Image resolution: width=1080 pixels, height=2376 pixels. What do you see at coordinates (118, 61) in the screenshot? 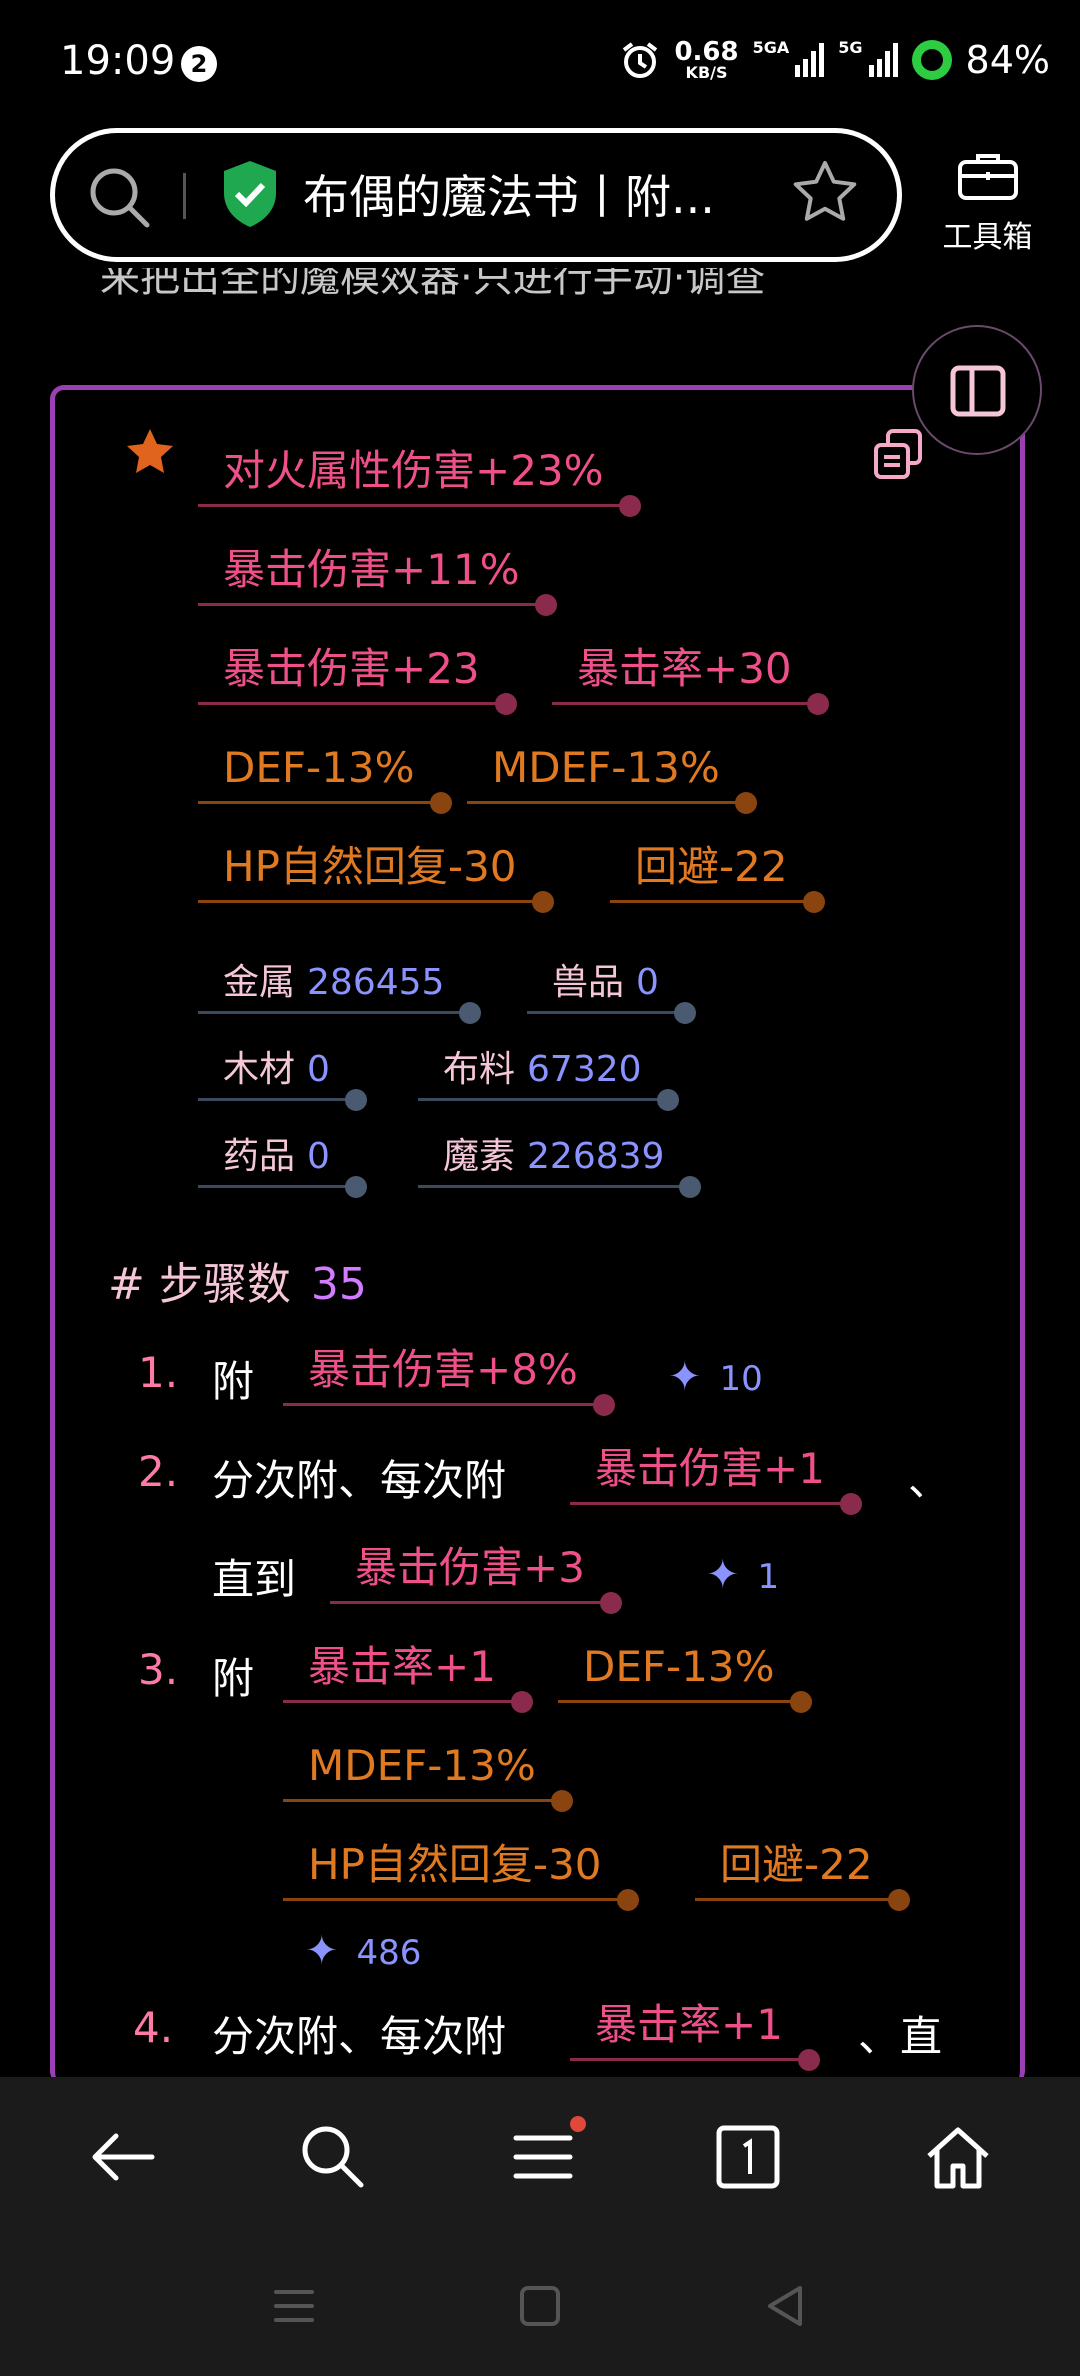
I see `status-time: 19:09` at bounding box center [118, 61].